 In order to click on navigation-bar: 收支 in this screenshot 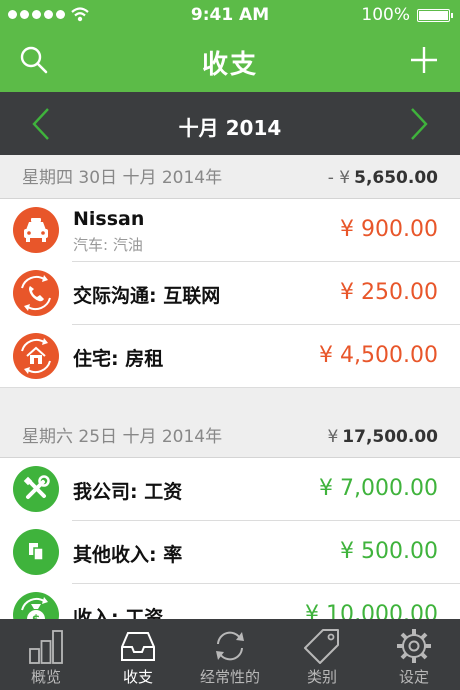, I will do `click(230, 61)`.